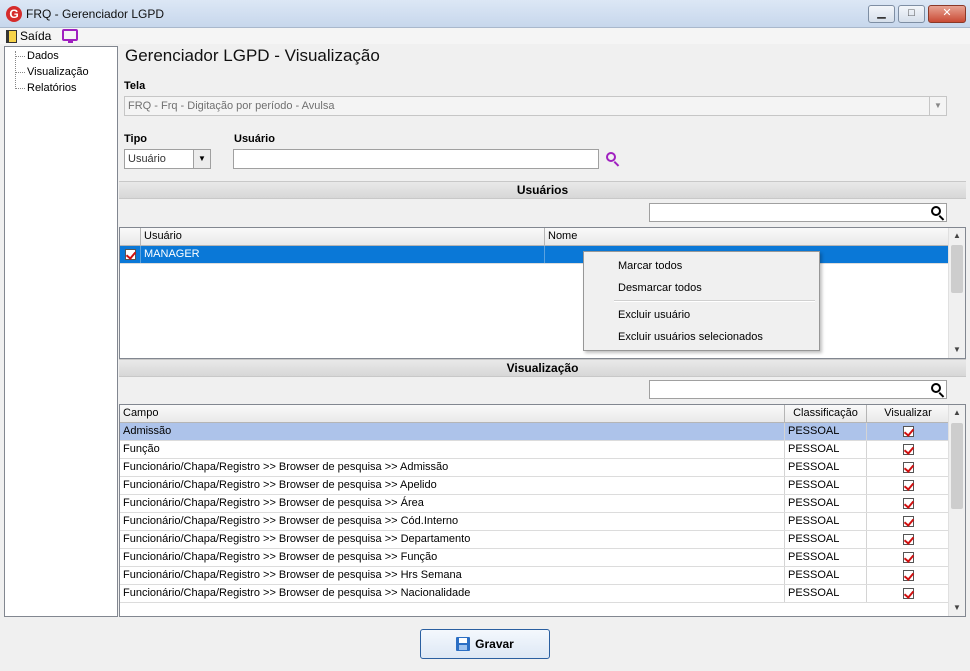 This screenshot has height=671, width=970. I want to click on floppy-disk-icon, so click(463, 644).